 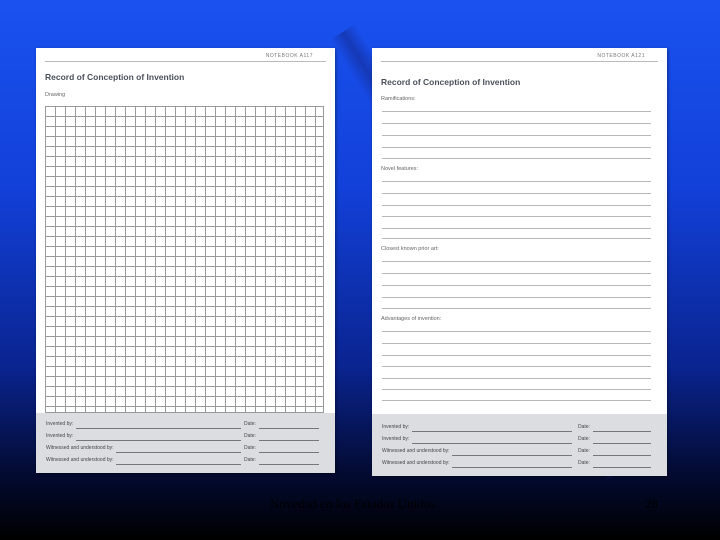 What do you see at coordinates (289, 56) in the screenshot?
I see `notebook-label: NOTEBOOK A117` at bounding box center [289, 56].